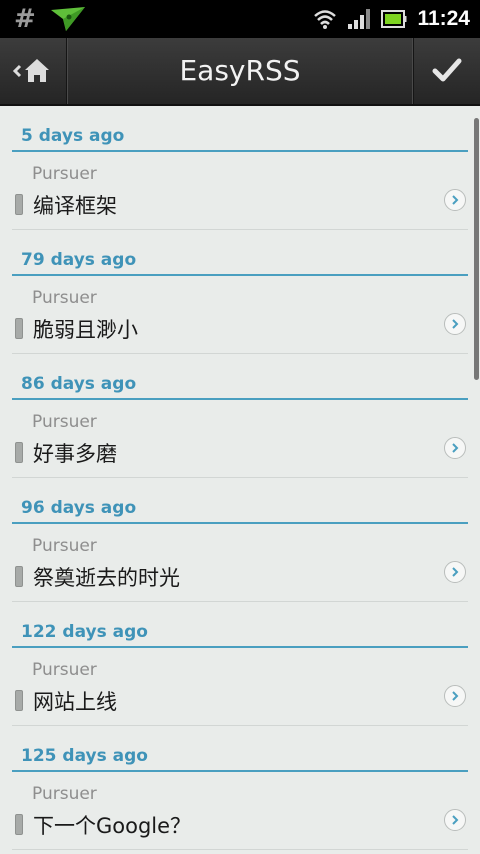  I want to click on item-title: 祭奠逝去的时光, so click(106, 578).